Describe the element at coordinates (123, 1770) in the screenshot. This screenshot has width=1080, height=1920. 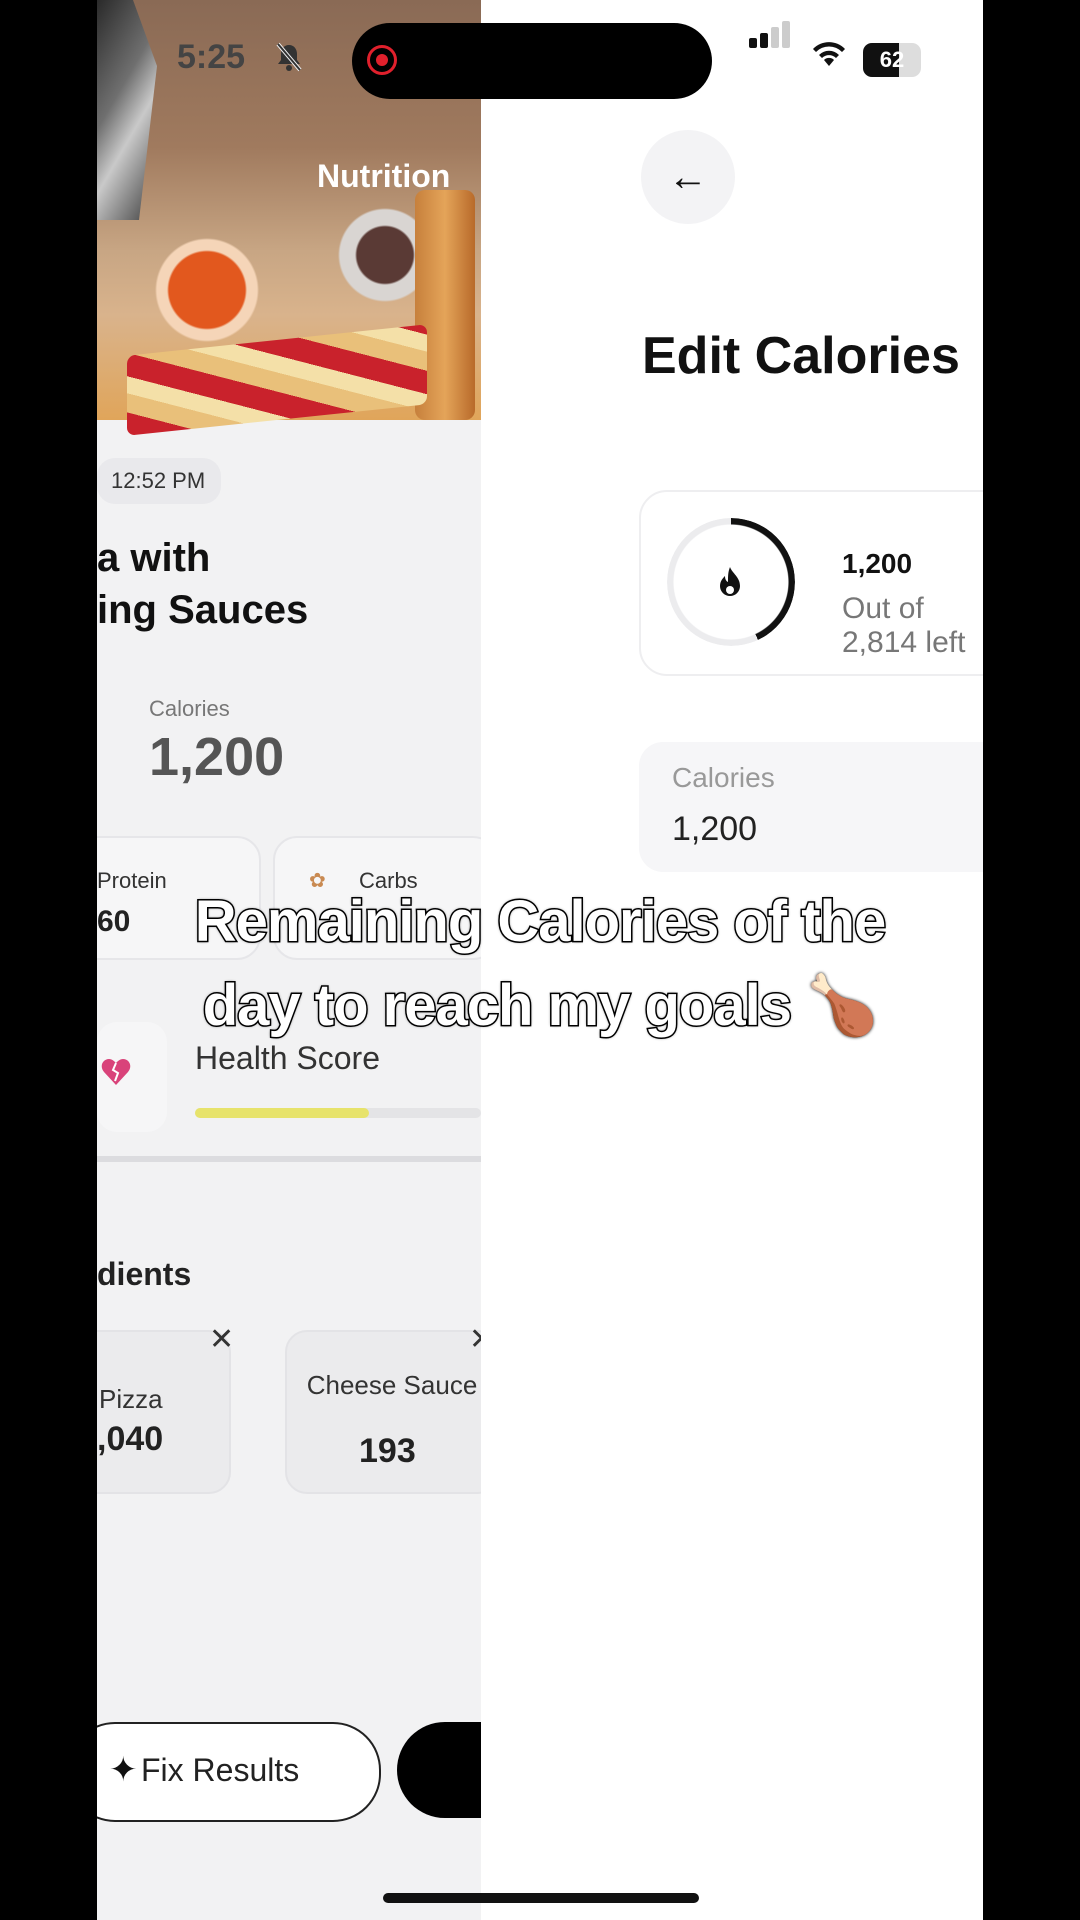
I see `sparkle-icon: ✦` at that location.